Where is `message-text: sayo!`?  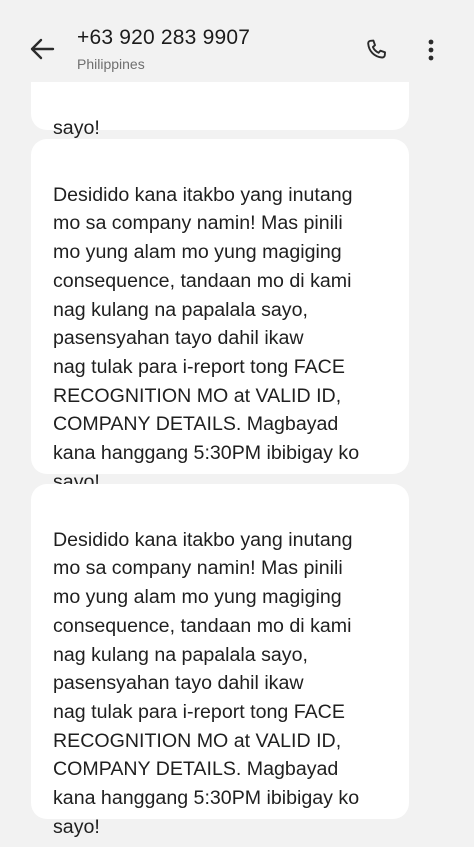 message-text: sayo! is located at coordinates (76, 127).